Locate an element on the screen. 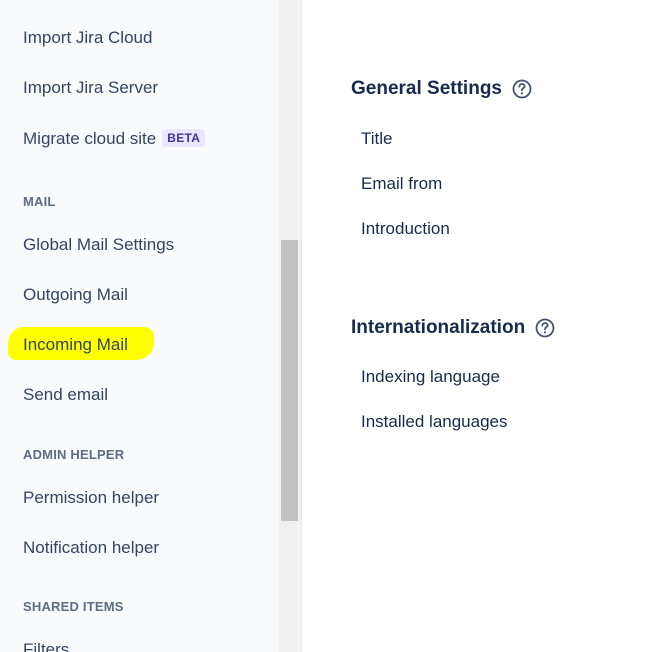 The image size is (670, 652). scrollbar-thumb is located at coordinates (289, 380).